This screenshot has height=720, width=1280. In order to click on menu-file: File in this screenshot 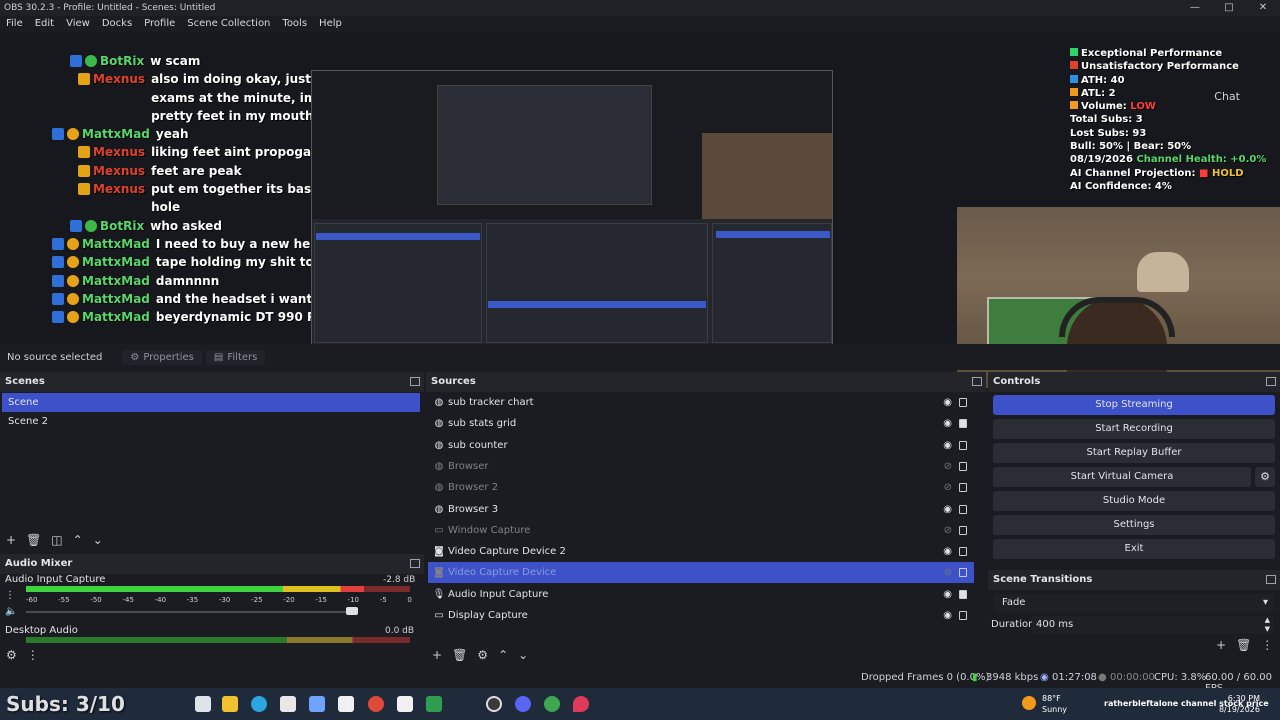, I will do `click(14, 24)`.